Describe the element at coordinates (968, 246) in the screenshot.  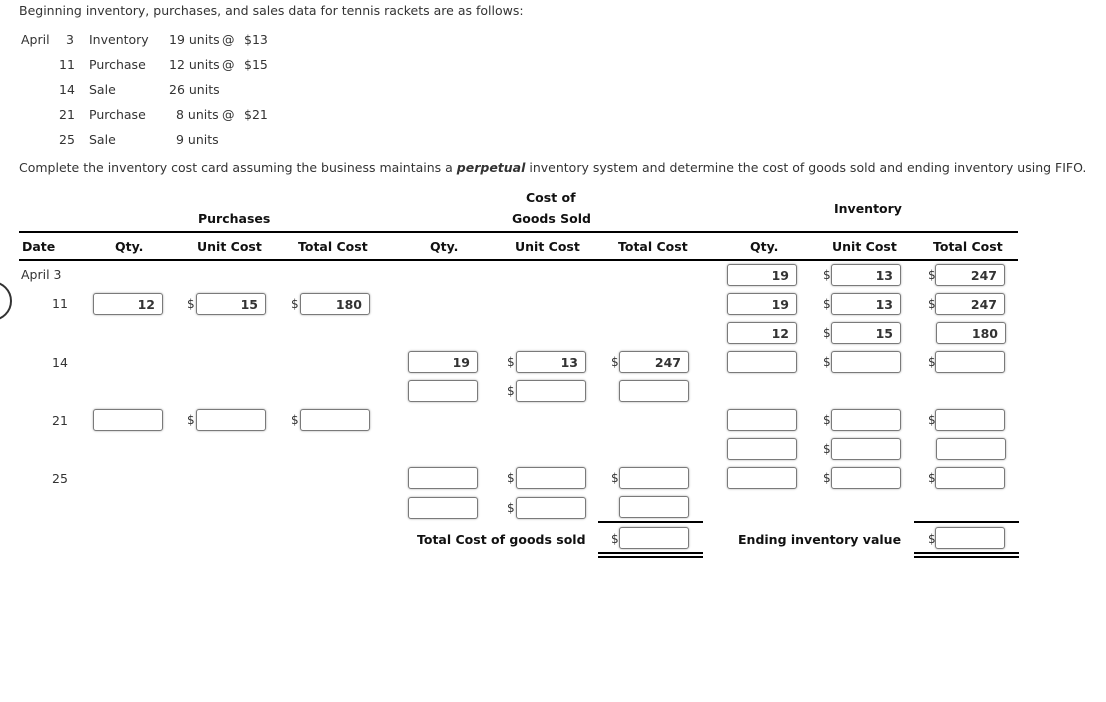
I see `col-header-inventory-total-cost: Total Cost` at that location.